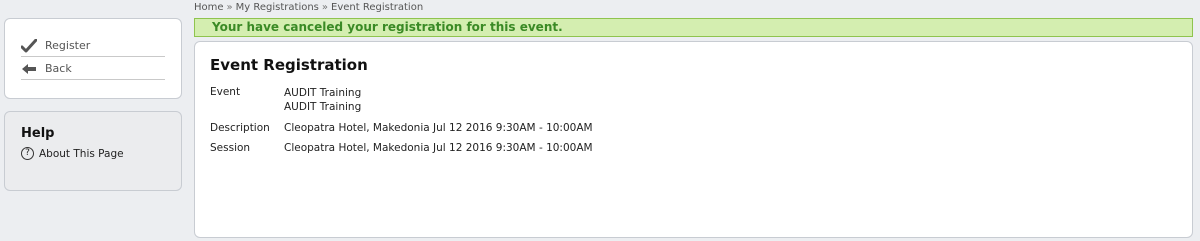 The height and width of the screenshot is (241, 1200). What do you see at coordinates (377, 7) in the screenshot?
I see `breadcrumb-current: Event Registration` at bounding box center [377, 7].